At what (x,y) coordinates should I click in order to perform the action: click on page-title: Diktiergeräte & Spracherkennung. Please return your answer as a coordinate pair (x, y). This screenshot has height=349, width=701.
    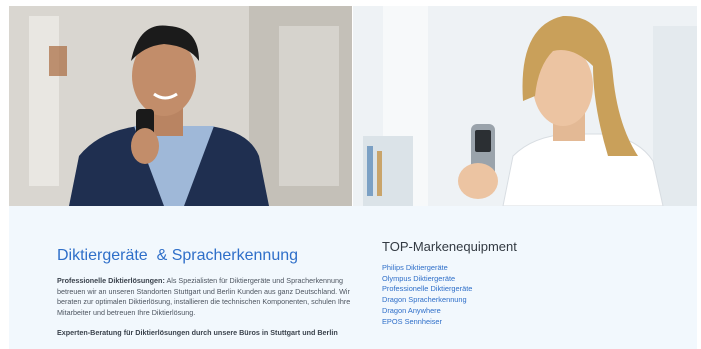
    Looking at the image, I should click on (178, 255).